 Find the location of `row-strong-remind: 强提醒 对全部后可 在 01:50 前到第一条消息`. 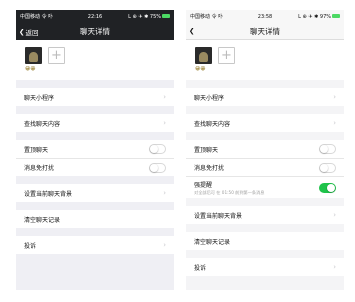

row-strong-remind: 强提醒 对全部后可 在 01:50 前到第一条消息 is located at coordinates (265, 187).